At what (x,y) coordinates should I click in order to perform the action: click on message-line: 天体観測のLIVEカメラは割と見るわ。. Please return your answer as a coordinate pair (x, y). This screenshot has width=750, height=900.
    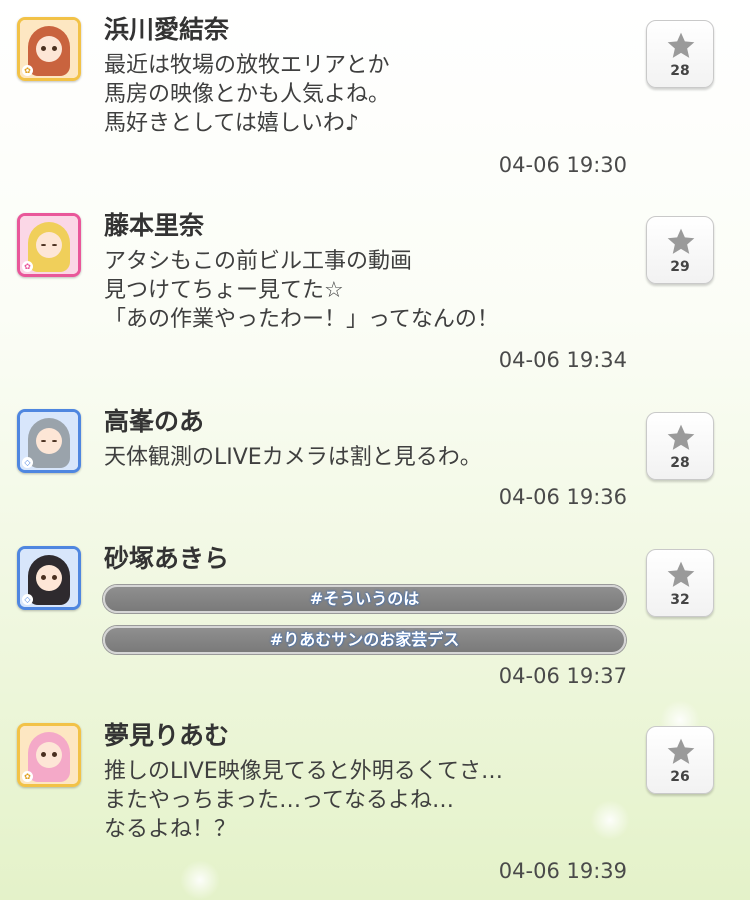
    Looking at the image, I should click on (293, 457).